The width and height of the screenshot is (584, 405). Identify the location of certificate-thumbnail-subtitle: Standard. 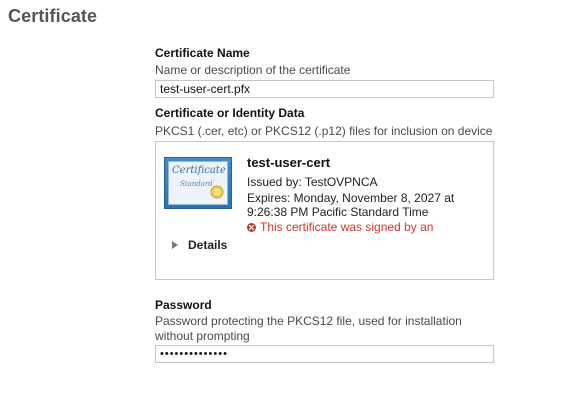
(196, 184).